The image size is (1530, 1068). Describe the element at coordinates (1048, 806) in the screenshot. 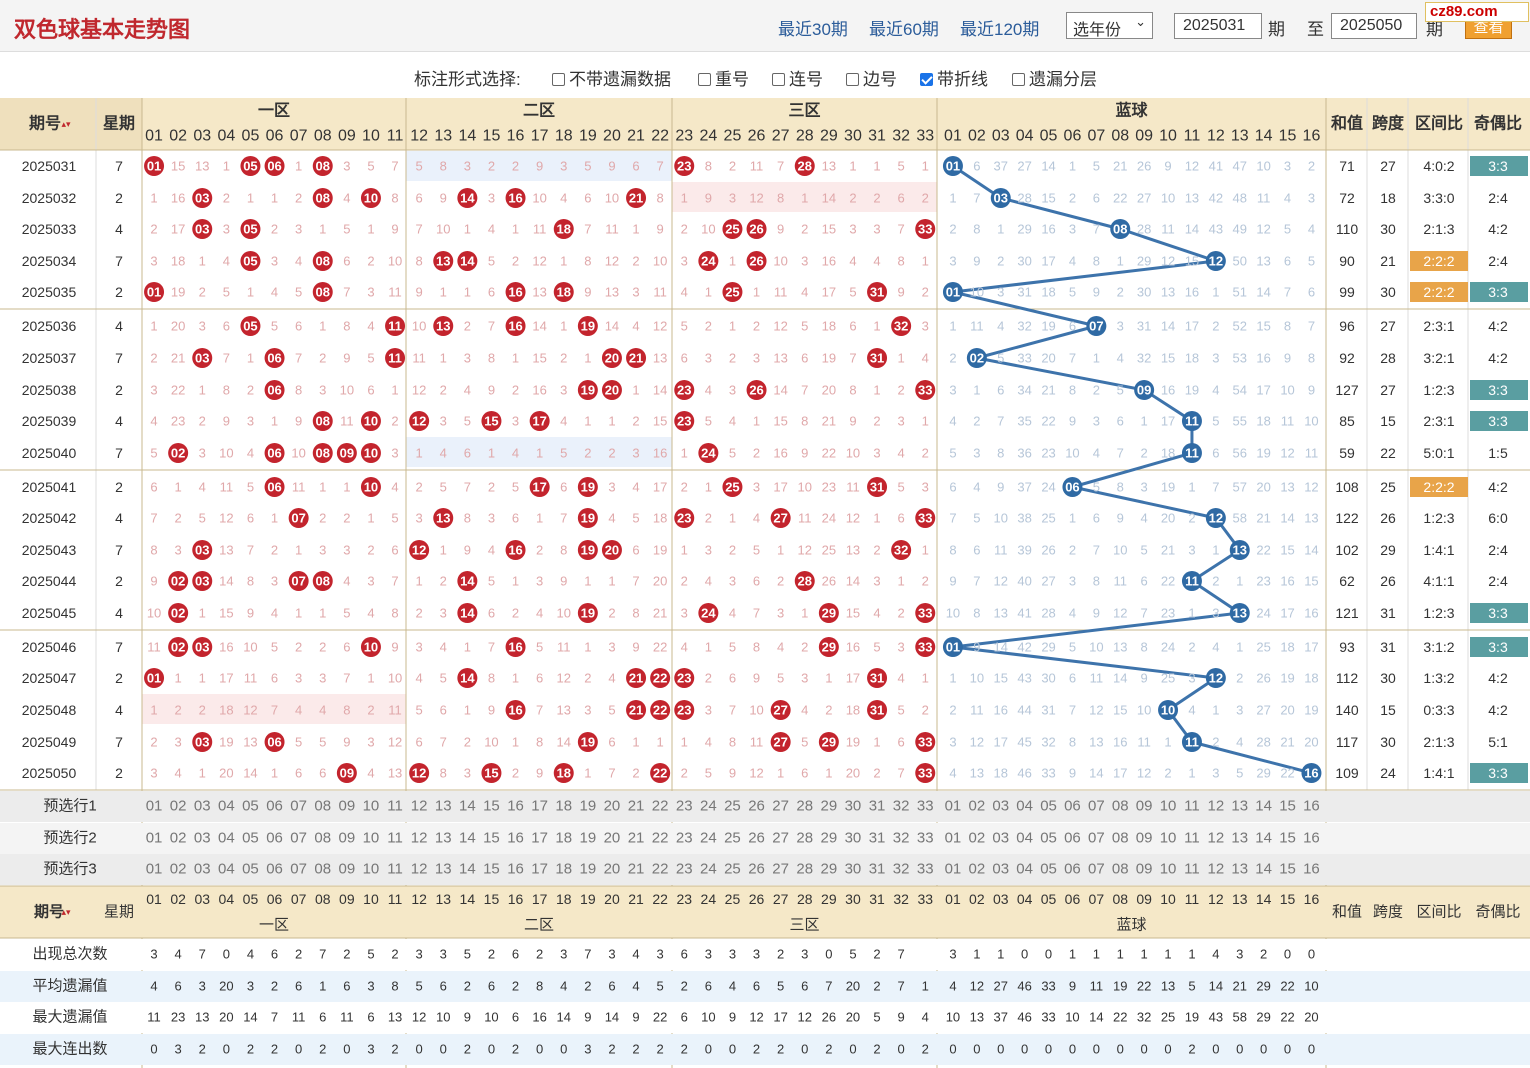

I see `preselect-blue-number: 05` at that location.